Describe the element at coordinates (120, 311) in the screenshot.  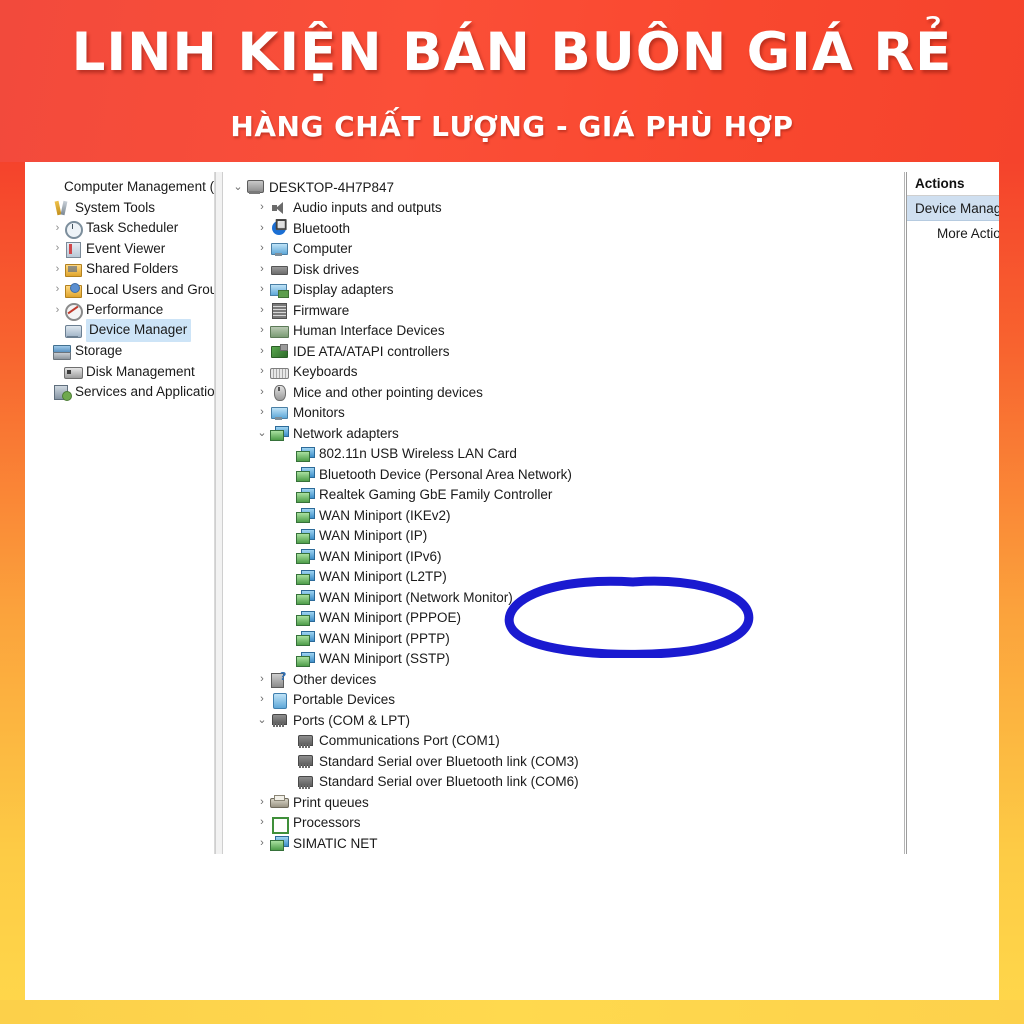
I see `console-tree-item: › Performance` at that location.